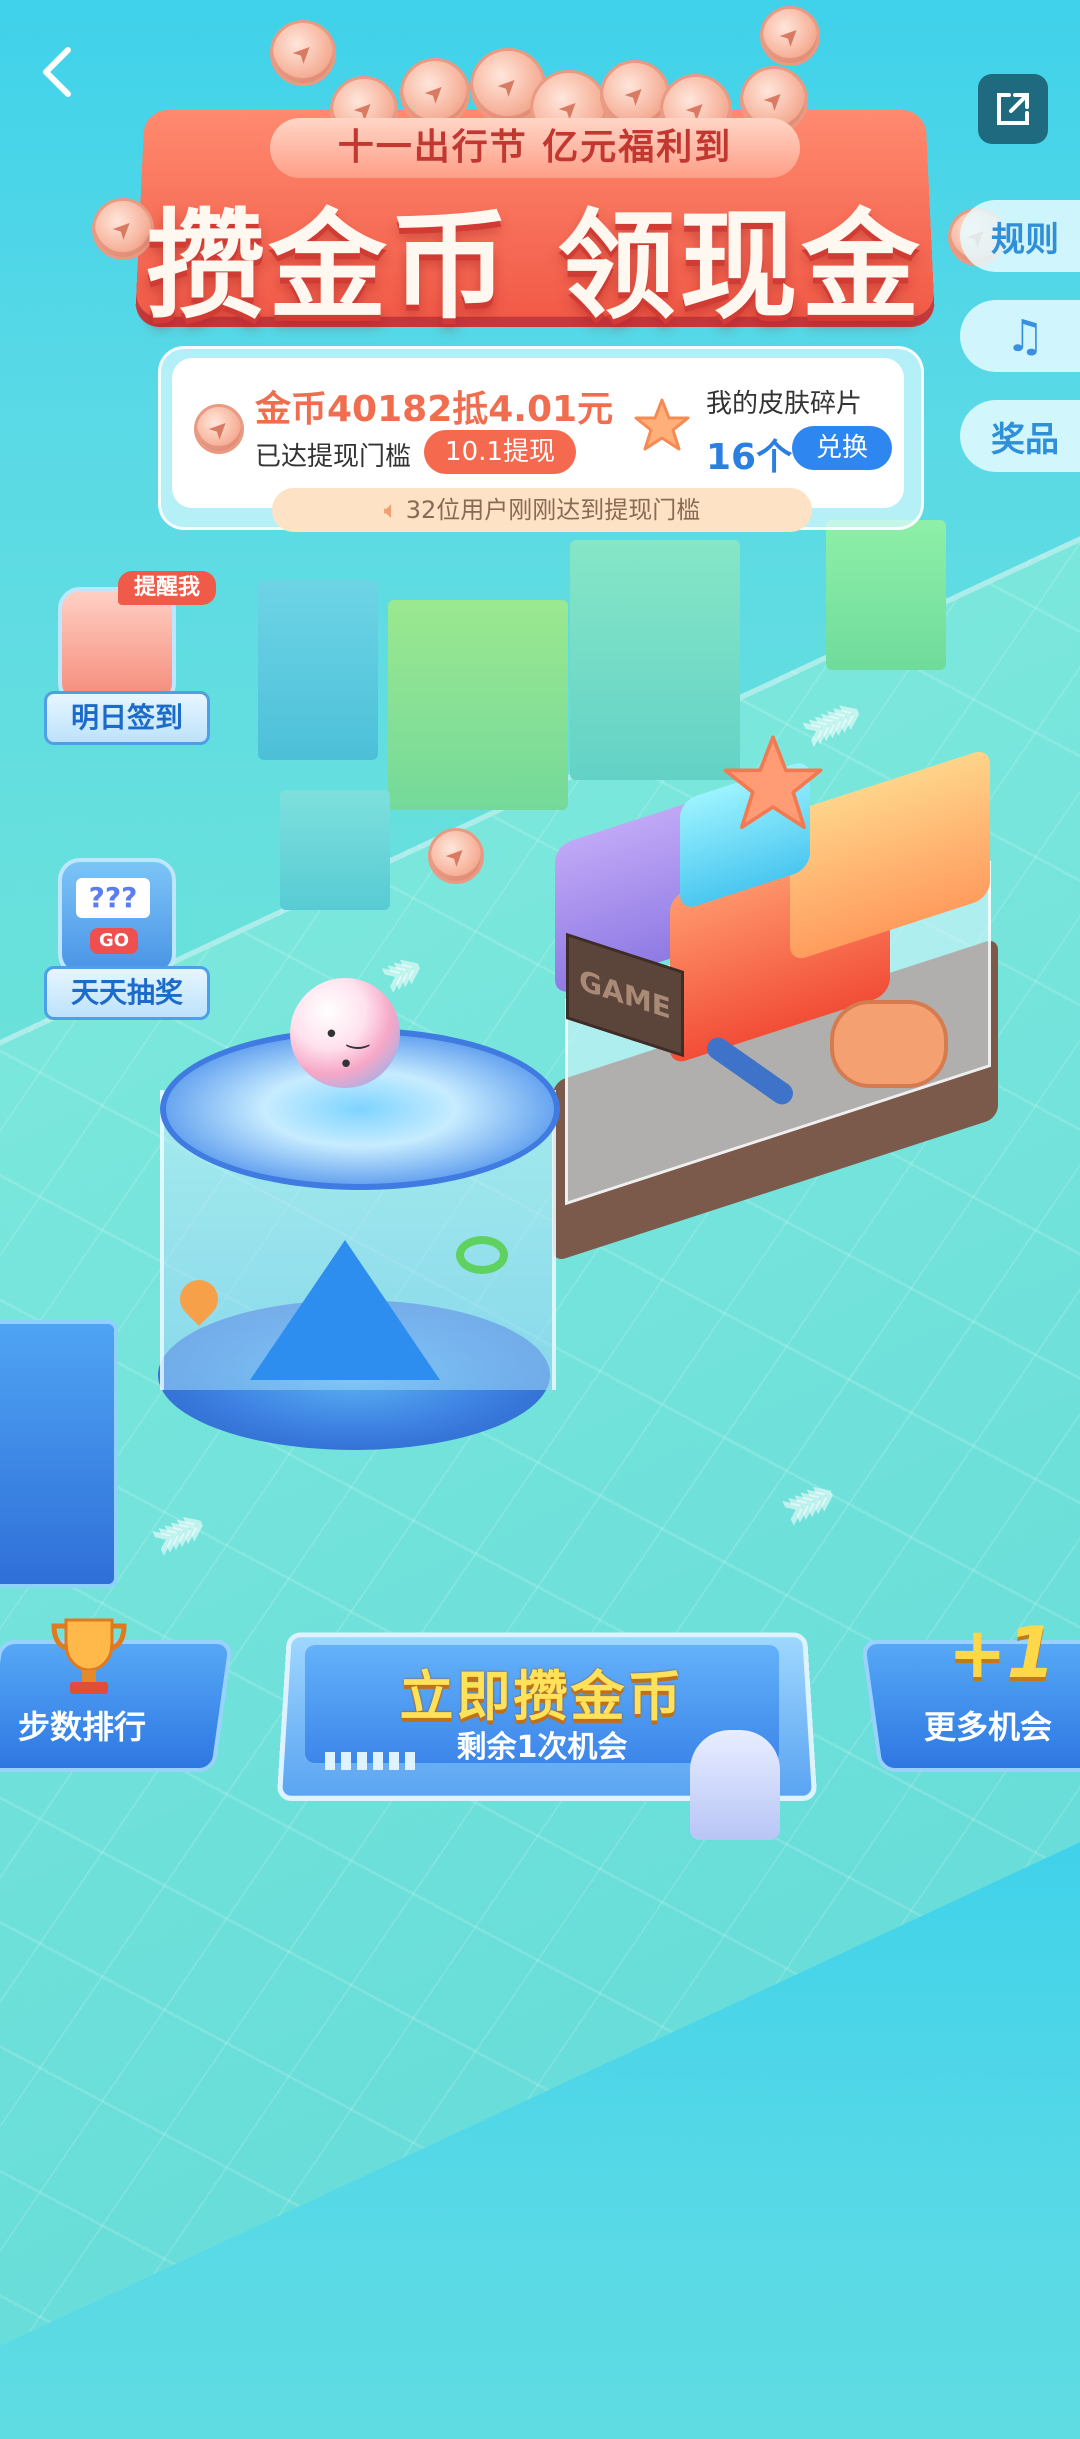  What do you see at coordinates (1025, 439) in the screenshot?
I see `prizes-label: 奖品` at bounding box center [1025, 439].